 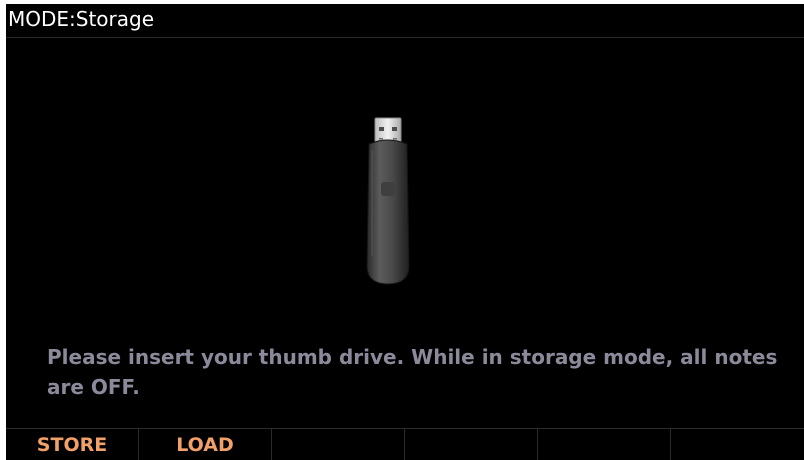 What do you see at coordinates (405, 21) in the screenshot?
I see `title-bar: MODE:Storage` at bounding box center [405, 21].